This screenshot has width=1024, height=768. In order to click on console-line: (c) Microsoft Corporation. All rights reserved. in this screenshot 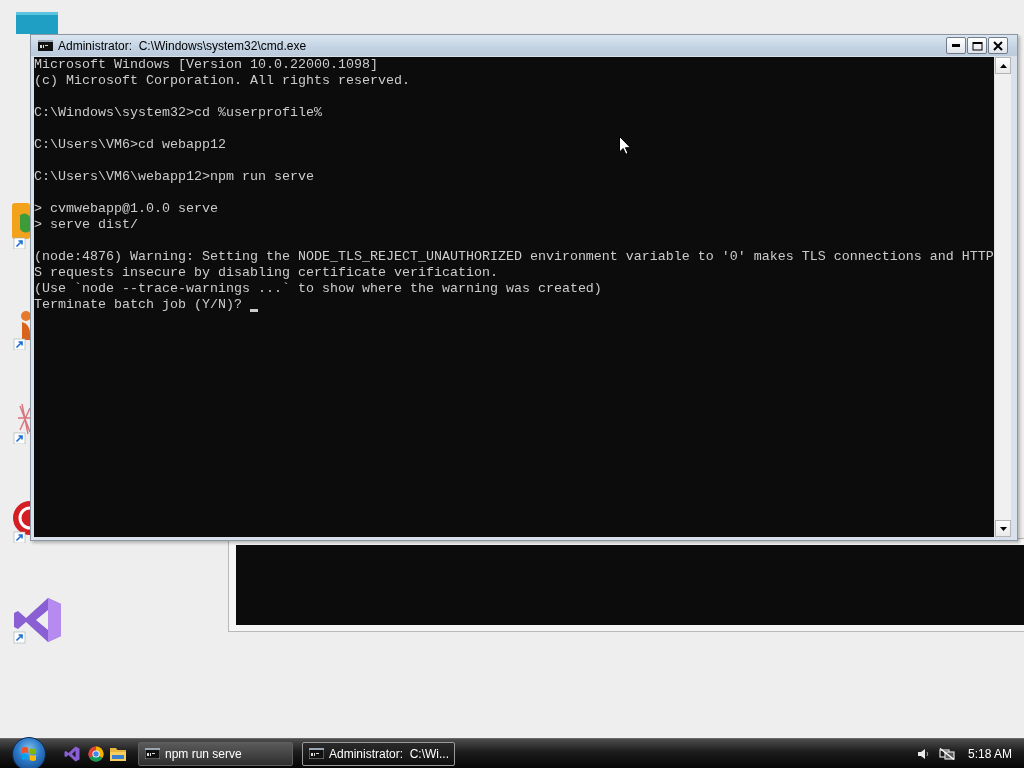, I will do `click(222, 81)`.